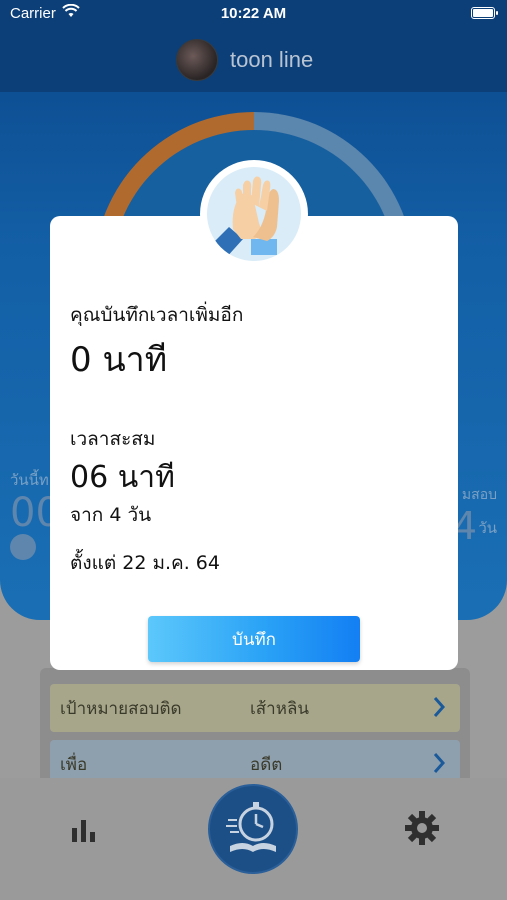  Describe the element at coordinates (145, 563) in the screenshot. I see `since-date-text: ตั้งแต่ 22 ม.ค. 64` at that location.